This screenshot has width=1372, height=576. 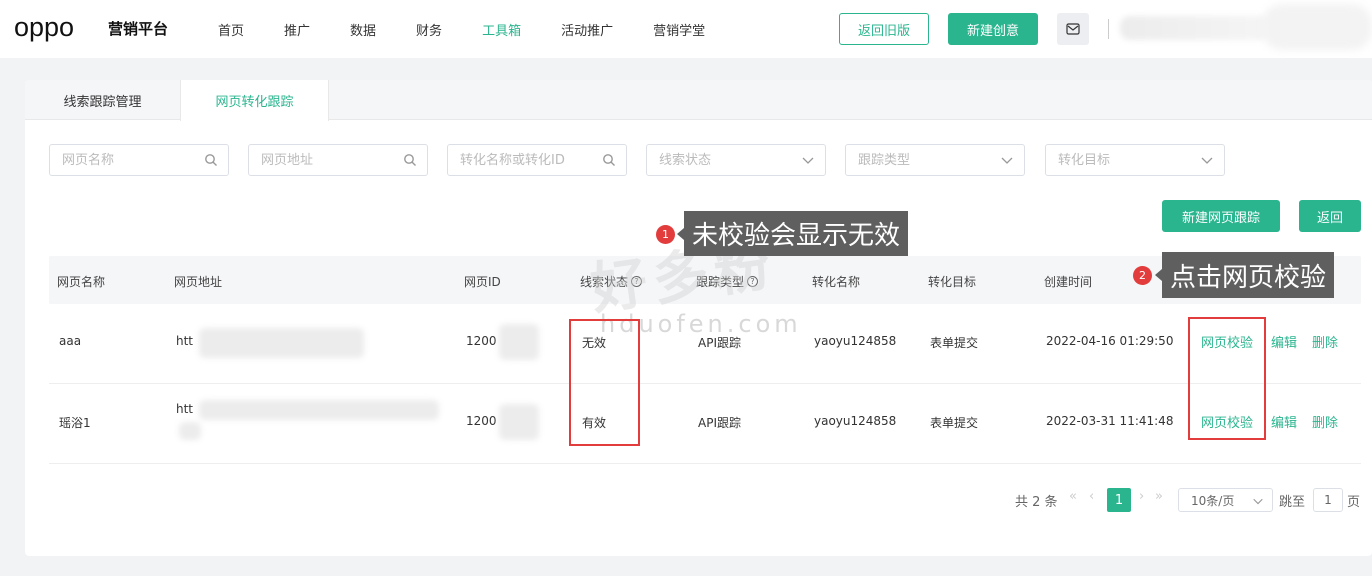 I want to click on track-type-input, so click(x=916, y=160).